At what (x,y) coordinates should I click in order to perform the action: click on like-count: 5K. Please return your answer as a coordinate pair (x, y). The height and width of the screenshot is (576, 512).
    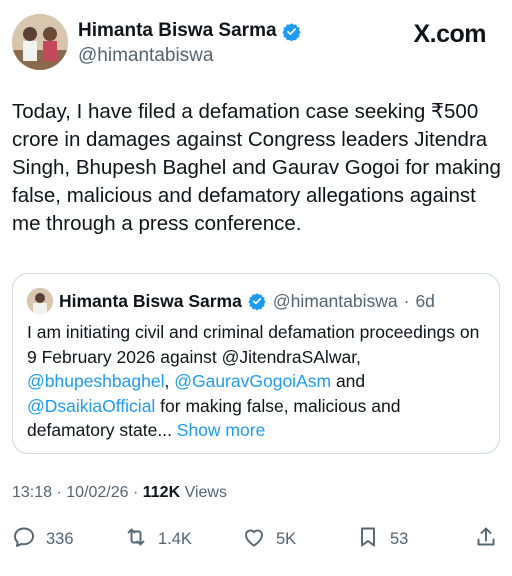
    Looking at the image, I should click on (286, 538).